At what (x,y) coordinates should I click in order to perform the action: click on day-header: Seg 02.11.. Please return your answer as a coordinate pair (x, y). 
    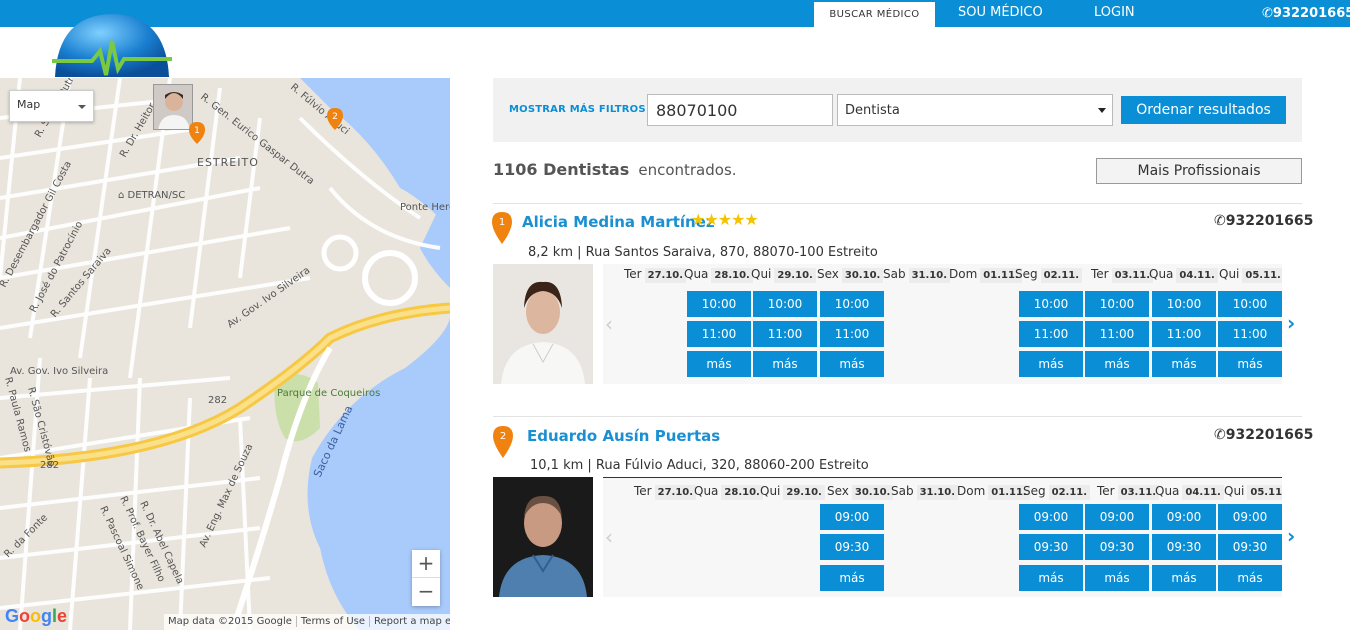
    Looking at the image, I should click on (1057, 494).